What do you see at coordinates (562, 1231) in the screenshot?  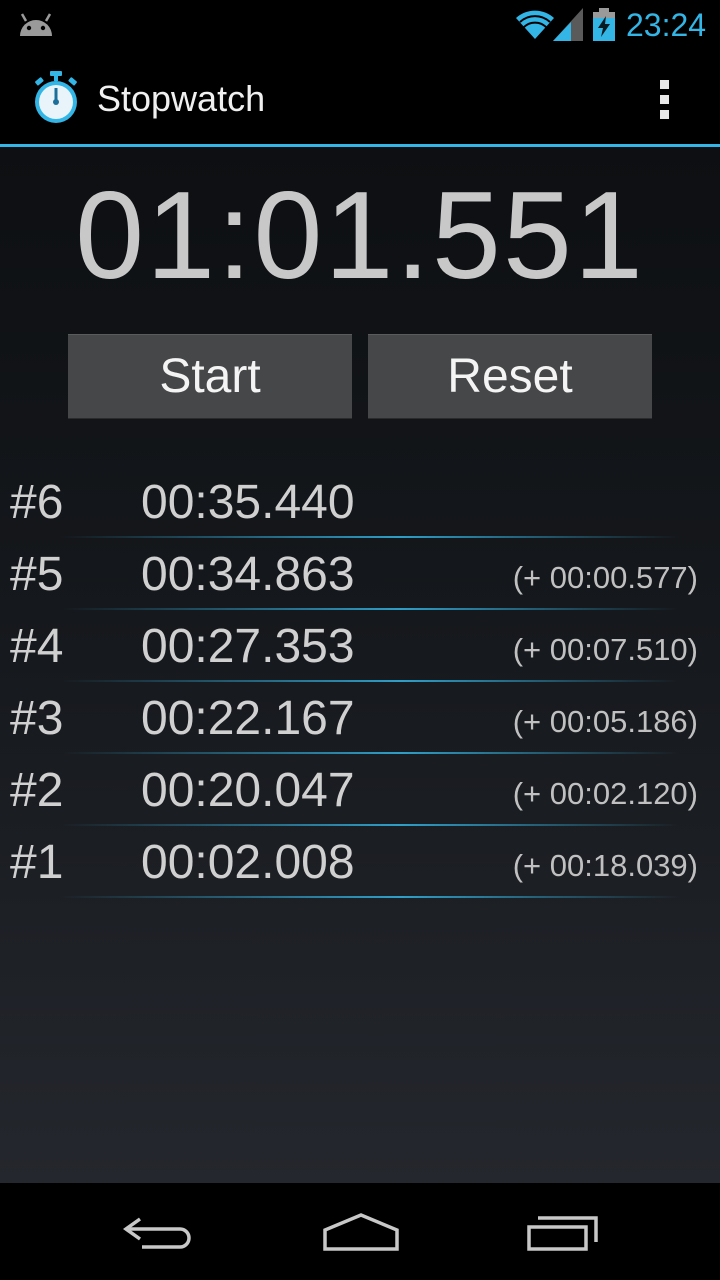 I see `recents-icon` at bounding box center [562, 1231].